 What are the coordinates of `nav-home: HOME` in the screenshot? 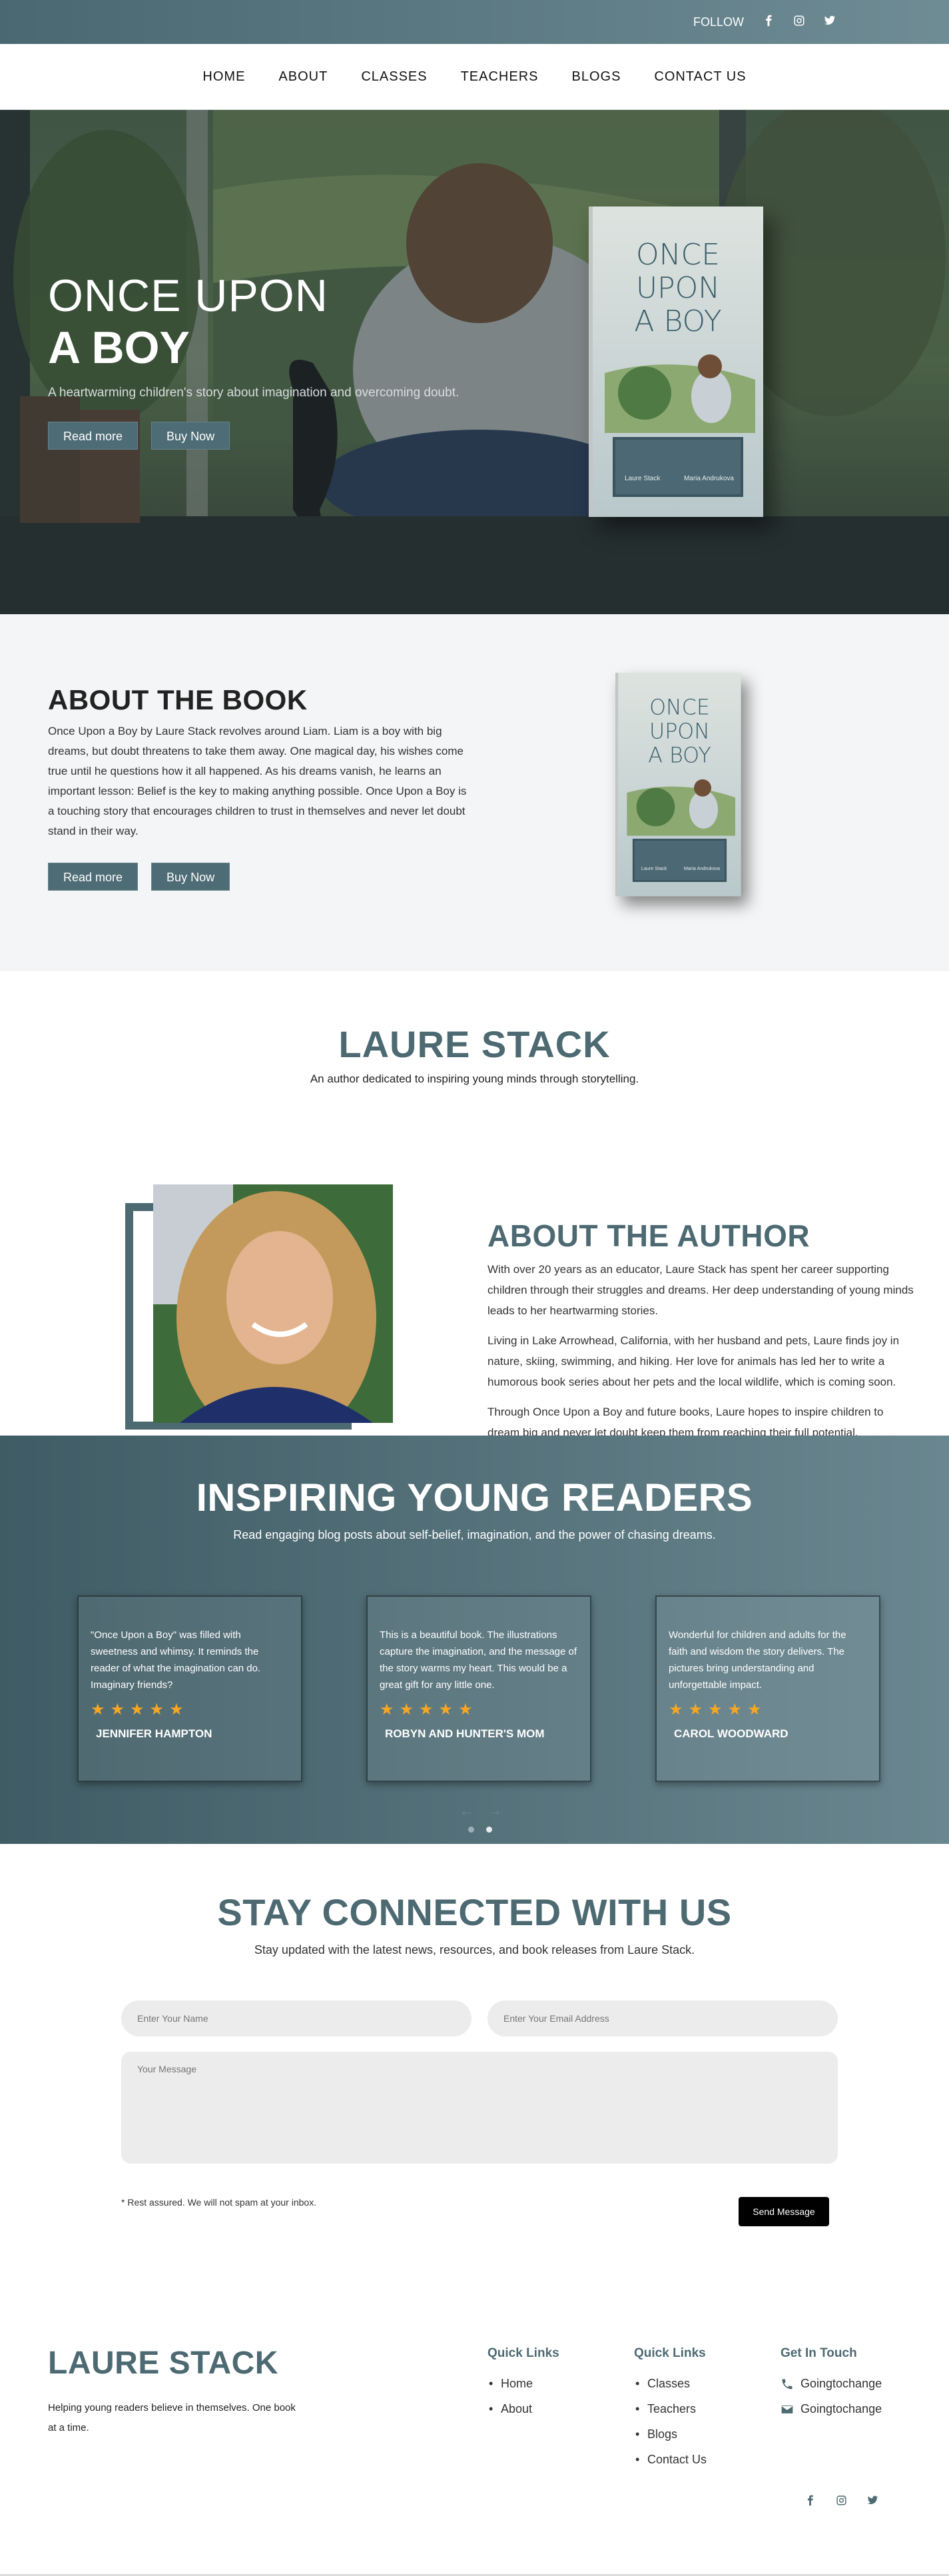 It's located at (224, 77).